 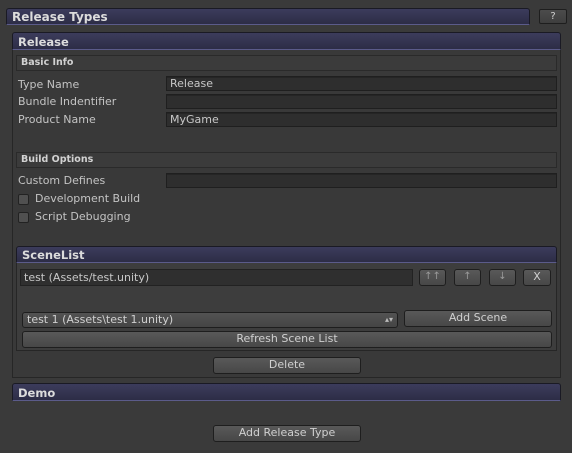 I want to click on scene-list-header: SceneList, so click(x=286, y=254).